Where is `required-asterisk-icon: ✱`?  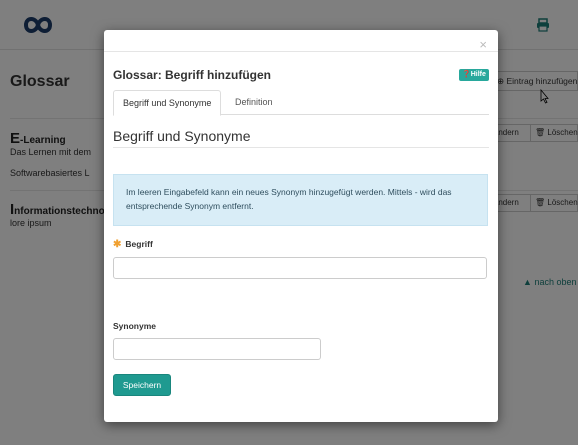 required-asterisk-icon: ✱ is located at coordinates (117, 244).